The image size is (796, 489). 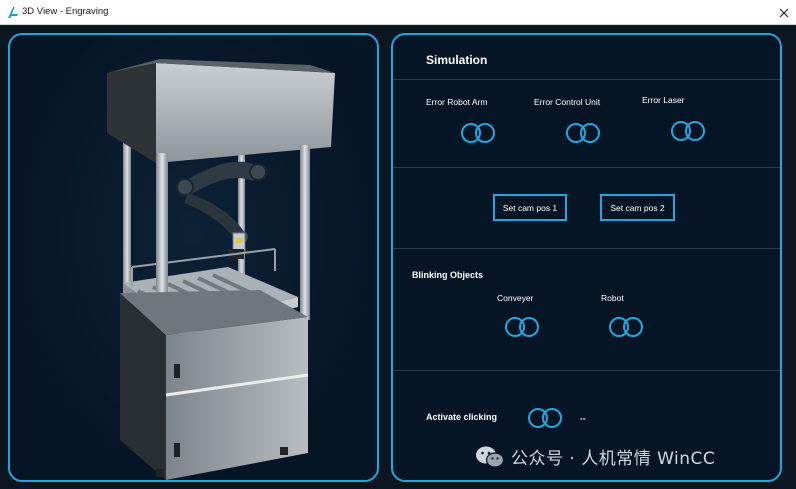 I want to click on error-laser-toggle, so click(x=688, y=131).